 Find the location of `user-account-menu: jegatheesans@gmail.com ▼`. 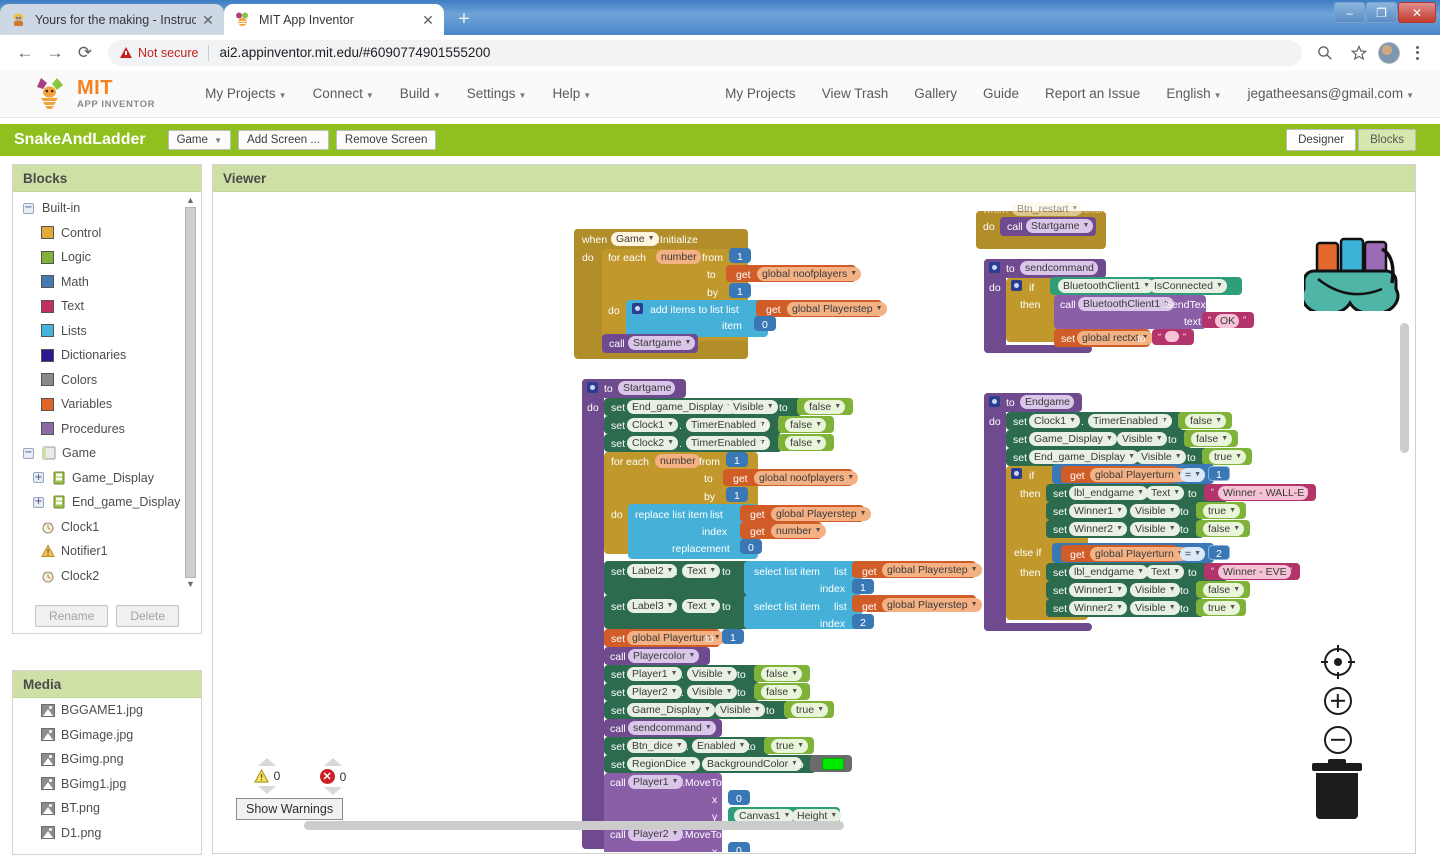

user-account-menu: jegatheesans@gmail.com ▼ is located at coordinates (1331, 93).